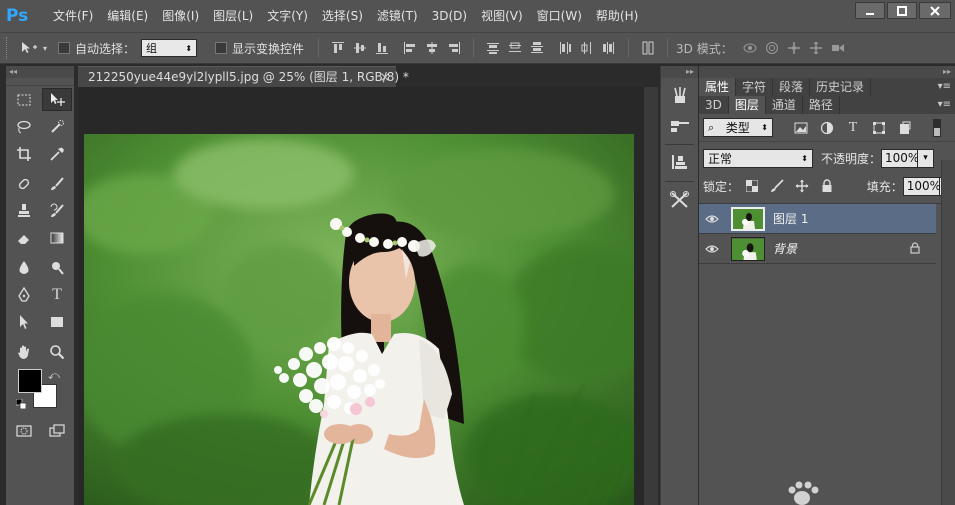 The image size is (955, 505). What do you see at coordinates (360, 48) in the screenshot?
I see `align-vcenter-icon` at bounding box center [360, 48].